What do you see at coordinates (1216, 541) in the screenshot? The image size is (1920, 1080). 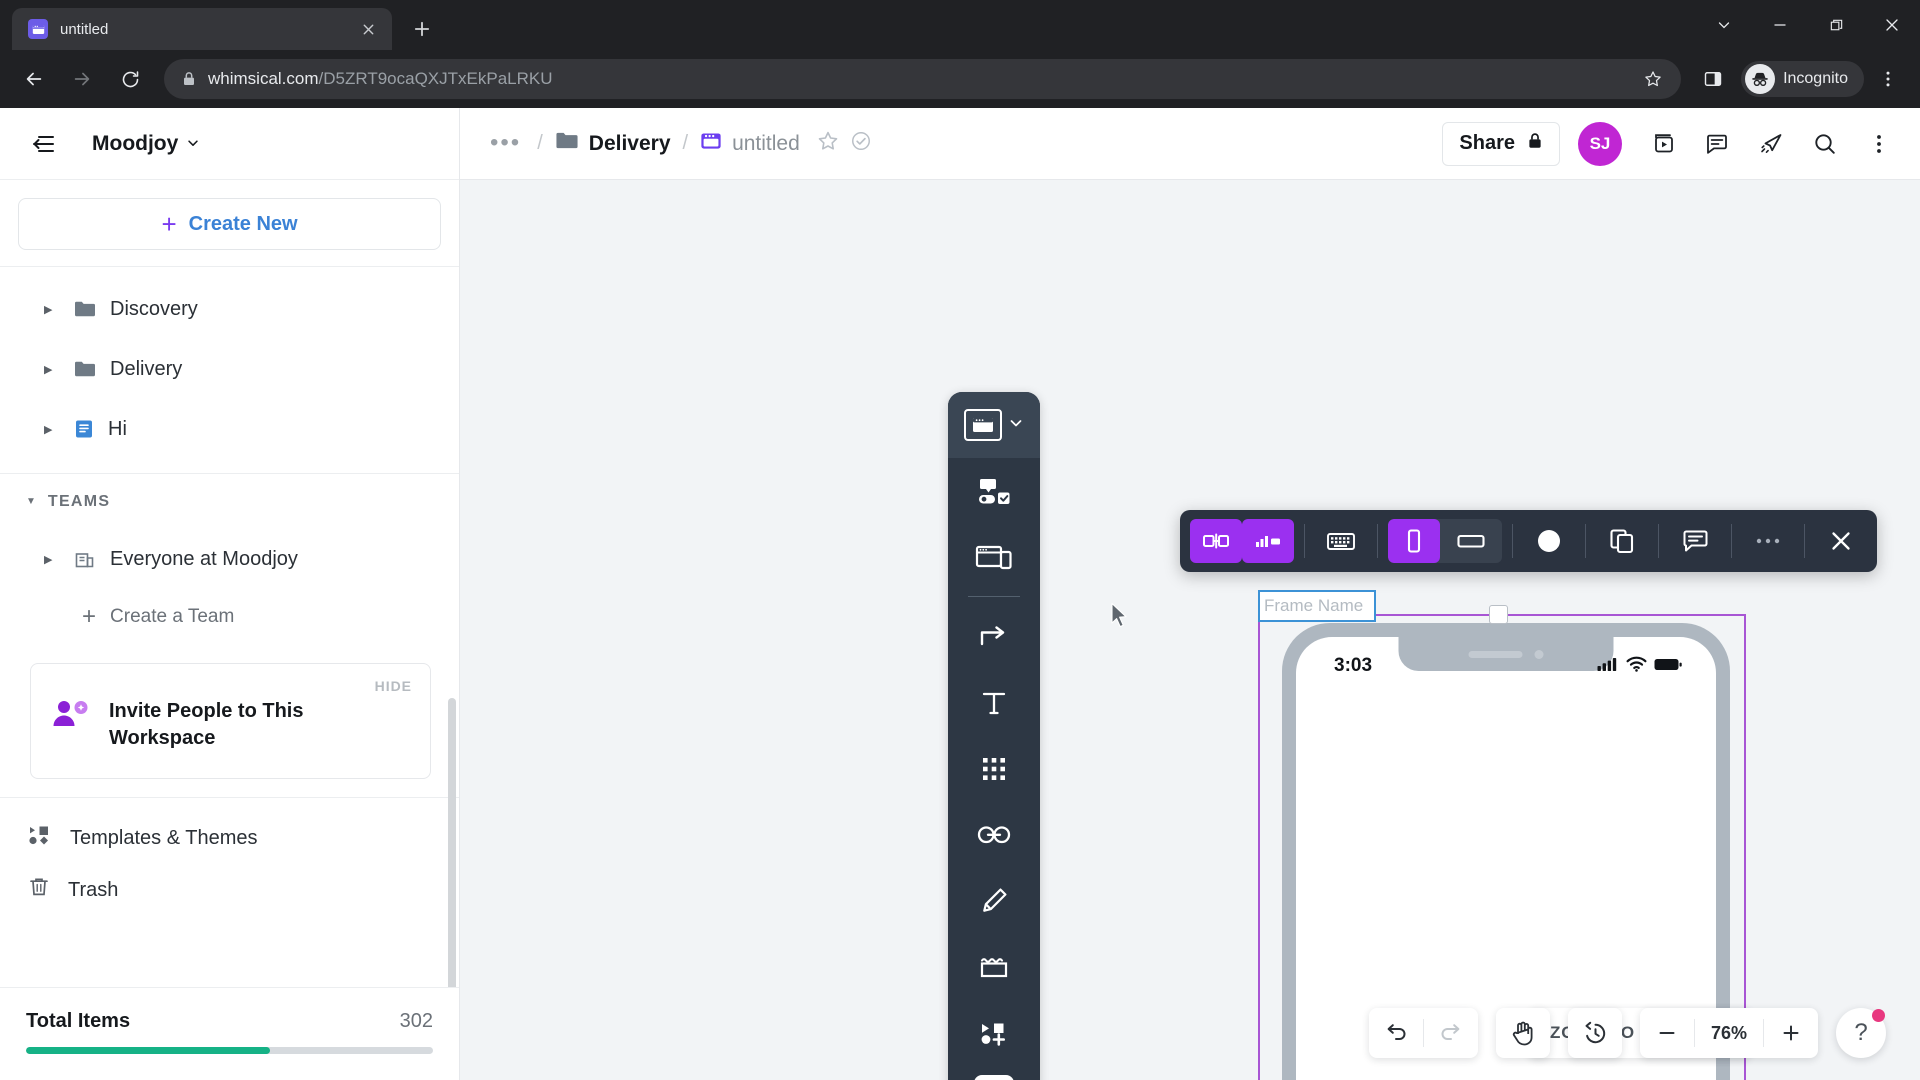 I see `device-frame-icon` at bounding box center [1216, 541].